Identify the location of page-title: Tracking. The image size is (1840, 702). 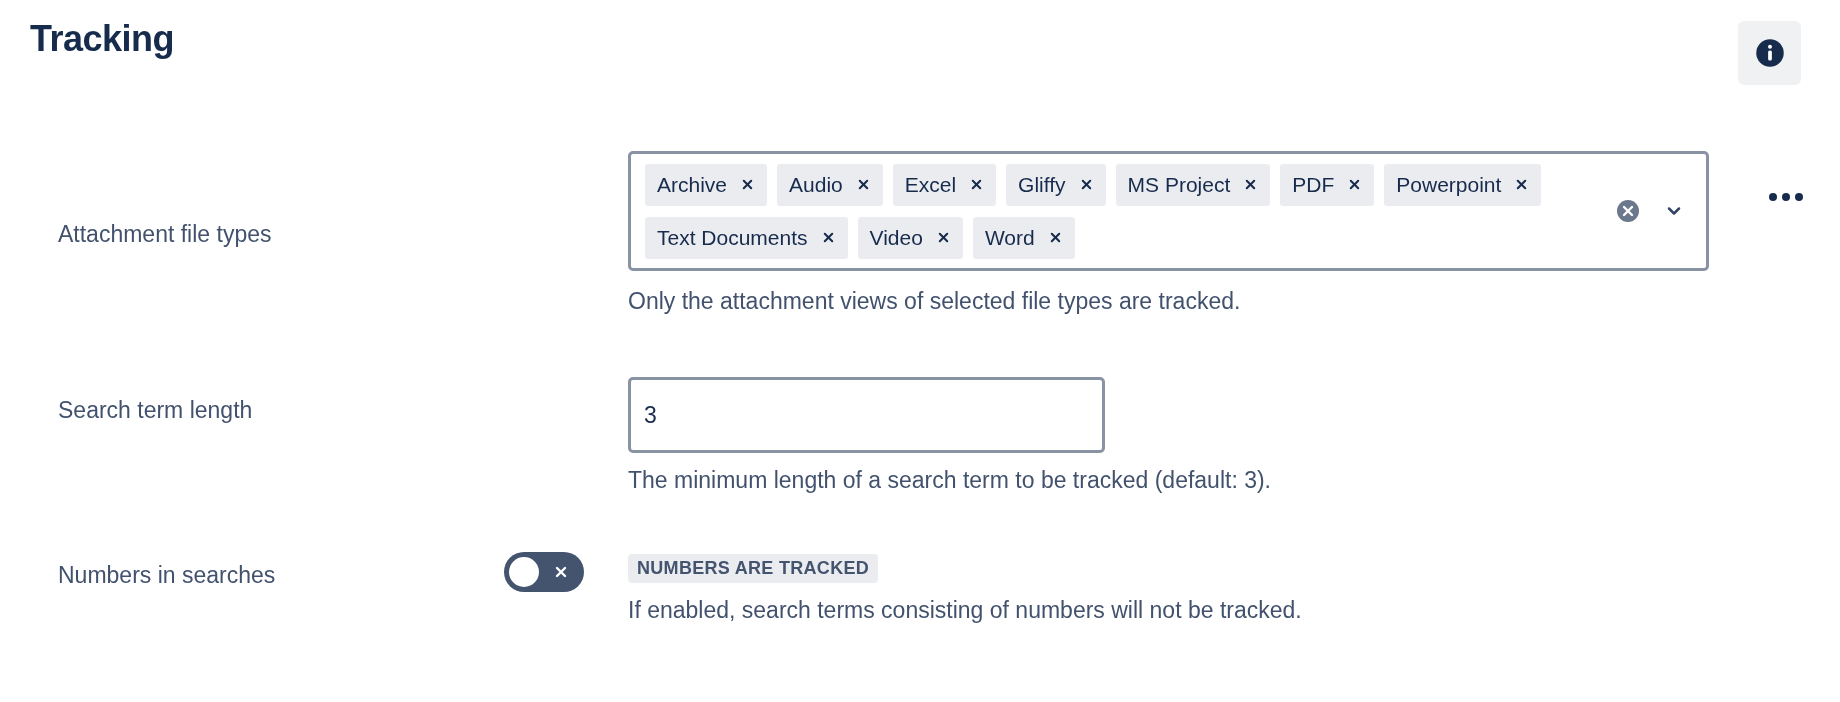
(102, 39).